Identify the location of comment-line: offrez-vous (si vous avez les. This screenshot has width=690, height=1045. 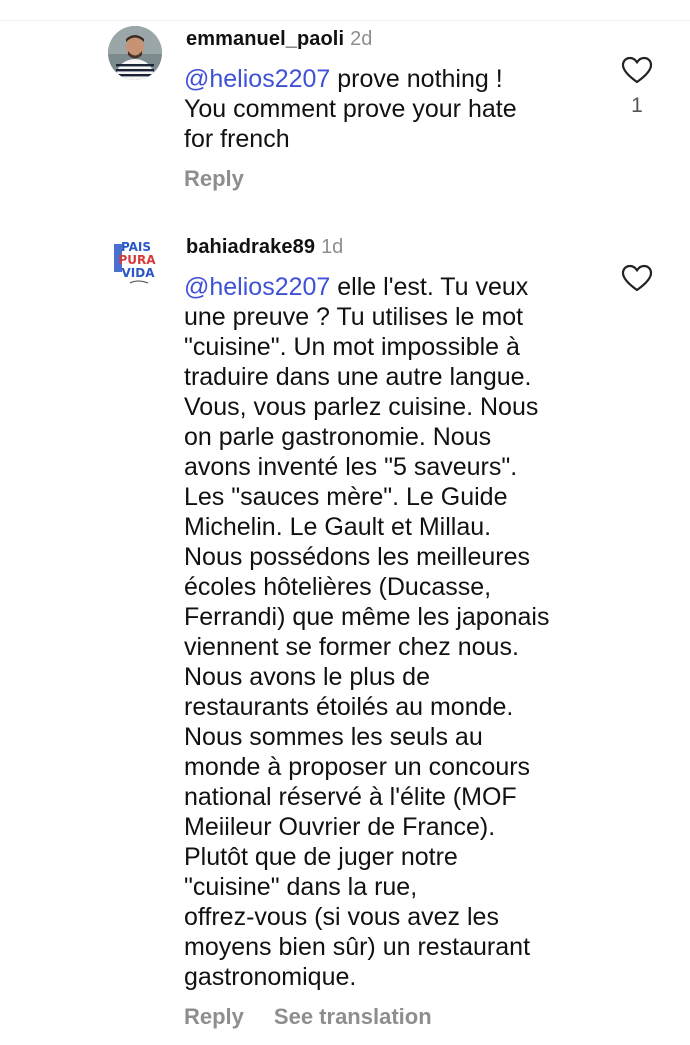
(341, 917).